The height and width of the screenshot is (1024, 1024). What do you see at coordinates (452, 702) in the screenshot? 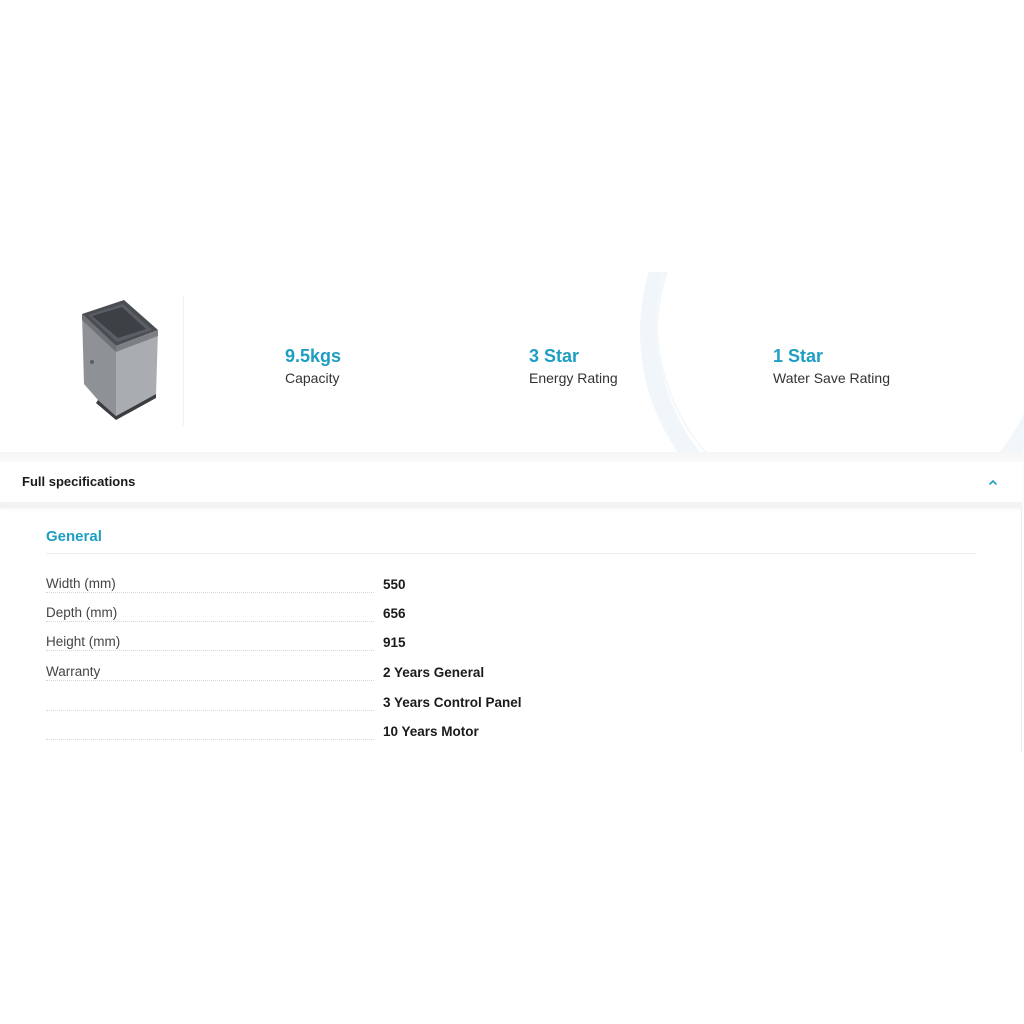
I see `spec-value: 3 Years Control Panel` at bounding box center [452, 702].